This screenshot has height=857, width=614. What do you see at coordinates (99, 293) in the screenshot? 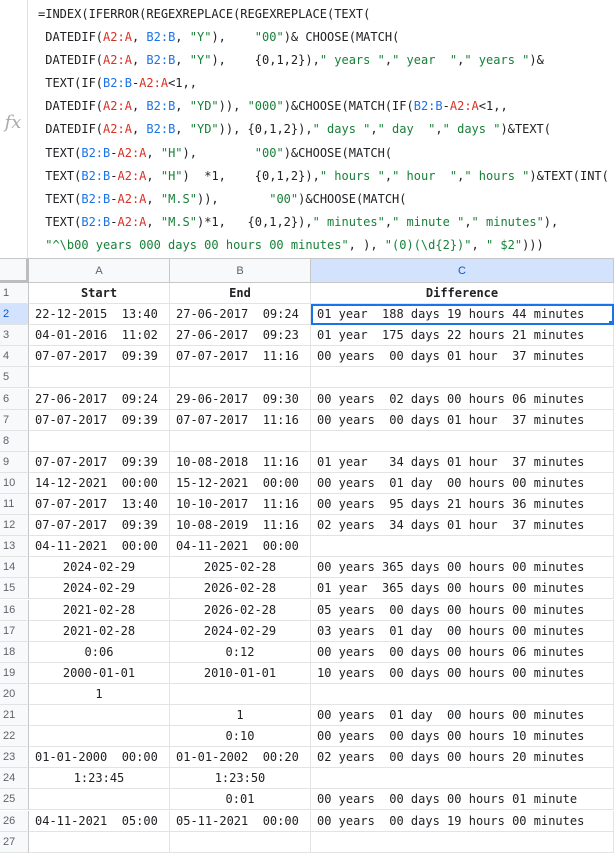
I see `cell-a1: Start` at bounding box center [99, 293].